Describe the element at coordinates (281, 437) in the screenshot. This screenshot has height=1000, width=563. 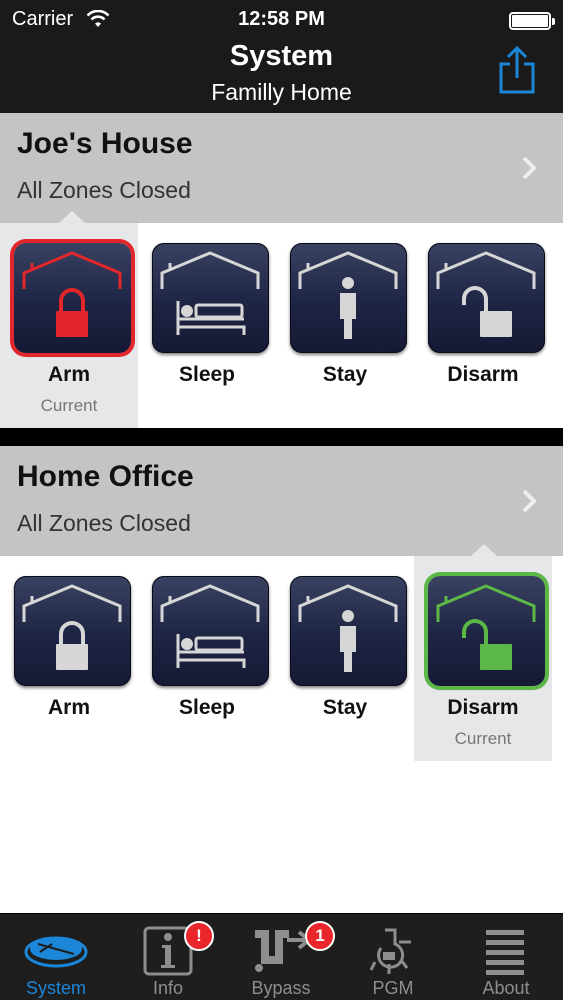
I see `section-divider` at that location.